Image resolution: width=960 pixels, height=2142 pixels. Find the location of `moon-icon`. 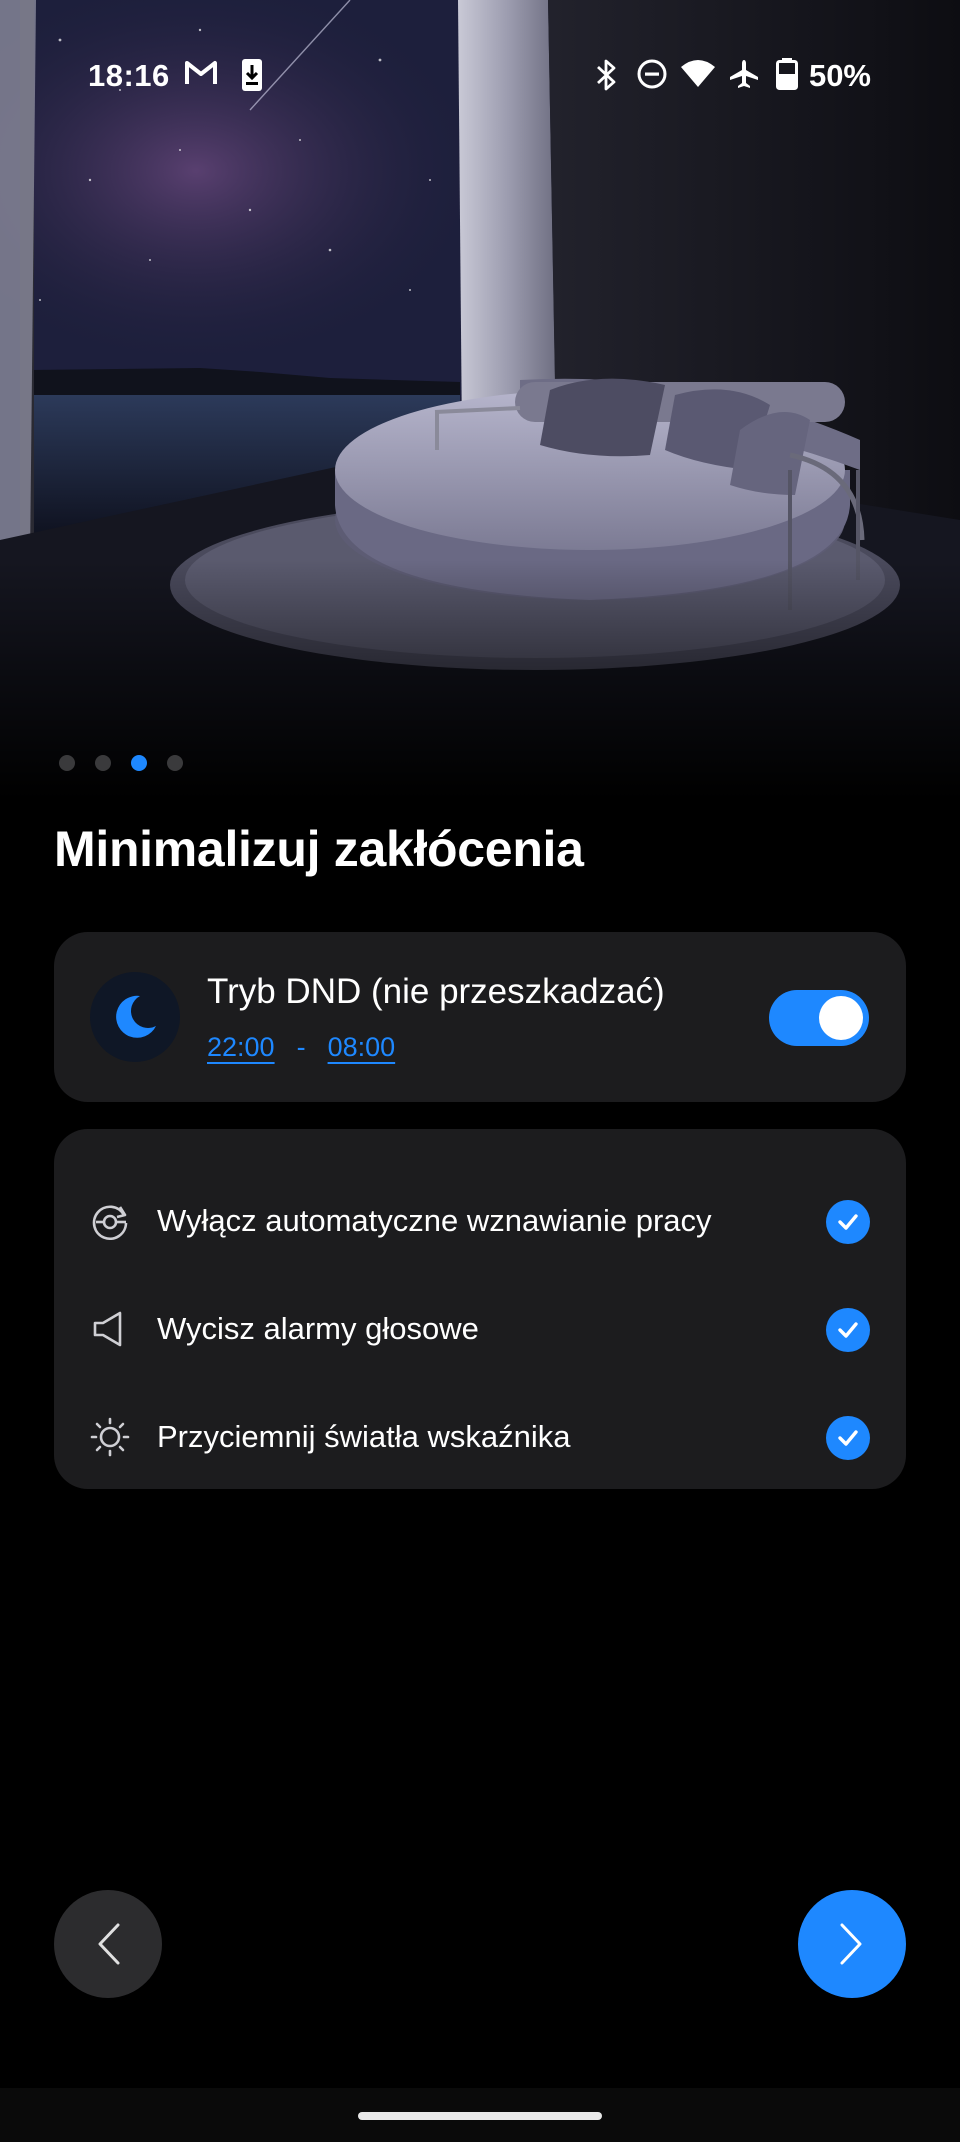

moon-icon is located at coordinates (135, 1017).